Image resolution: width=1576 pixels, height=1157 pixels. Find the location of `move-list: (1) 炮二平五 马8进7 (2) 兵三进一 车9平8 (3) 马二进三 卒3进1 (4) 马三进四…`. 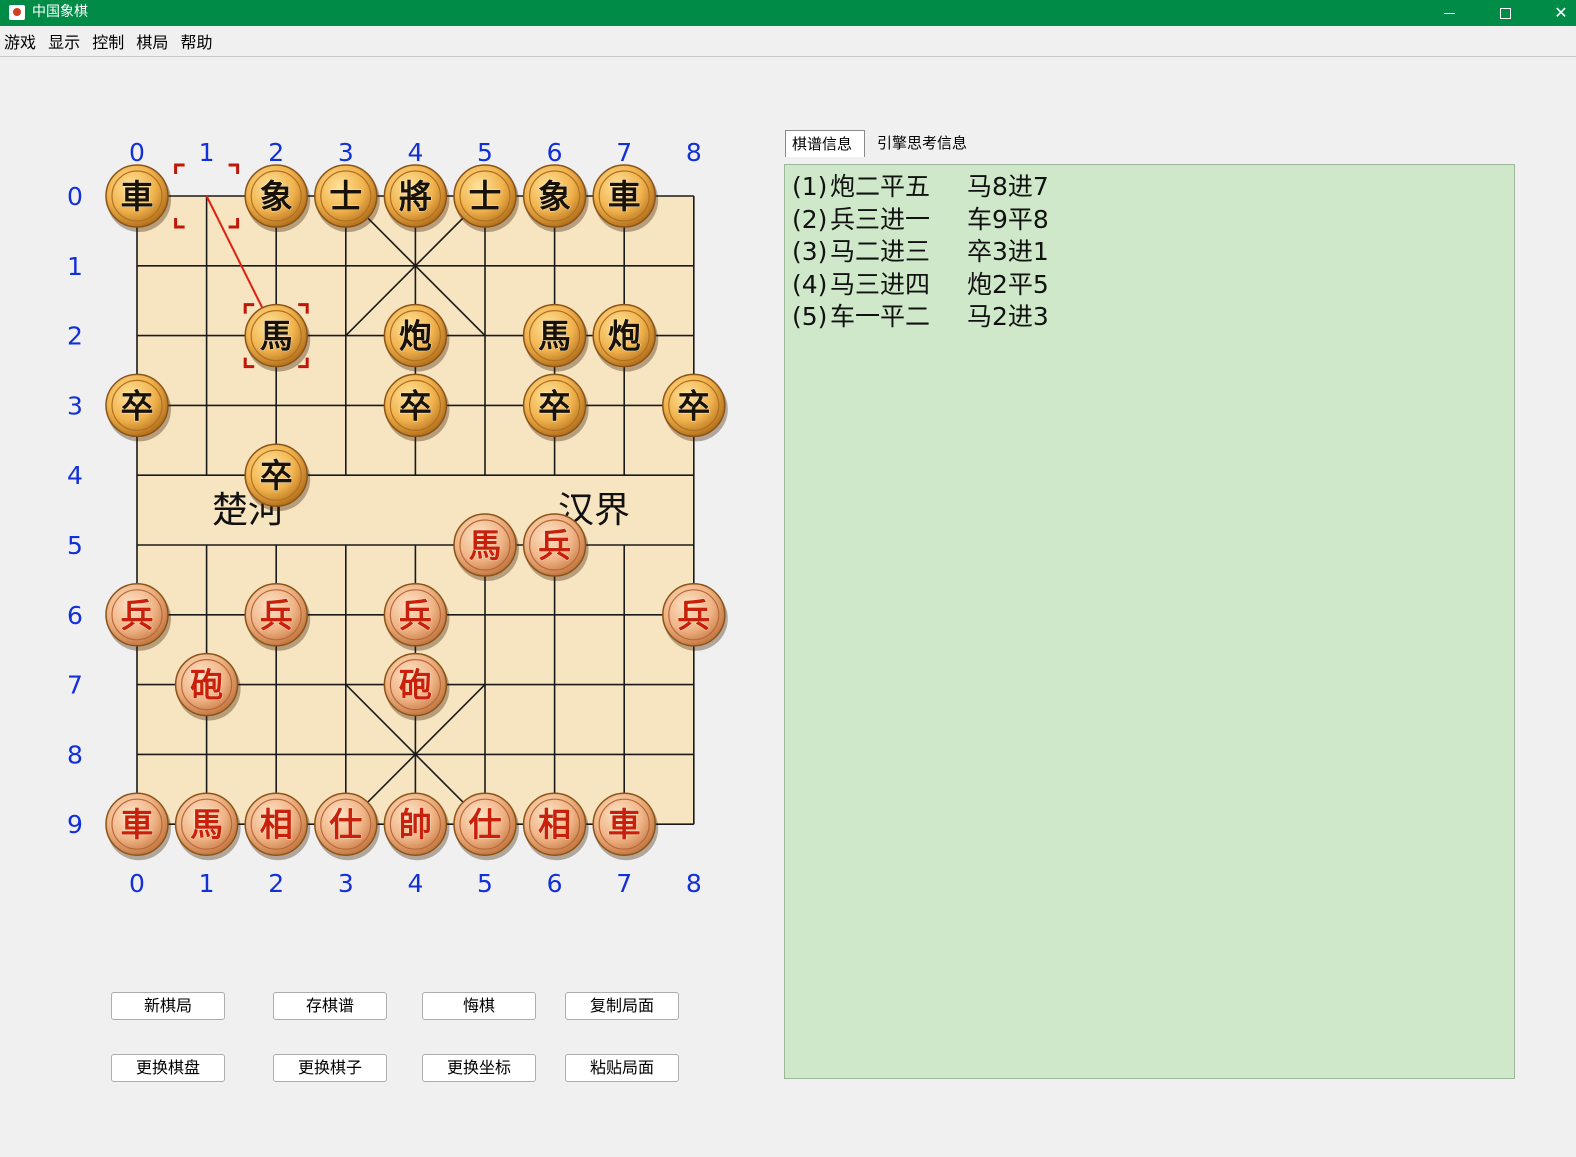

move-list: (1) 炮二平五 马8进7 (2) 兵三进一 车9平8 (3) 马二进三 卒3进1 (4) 马三进四… is located at coordinates (1153, 252).